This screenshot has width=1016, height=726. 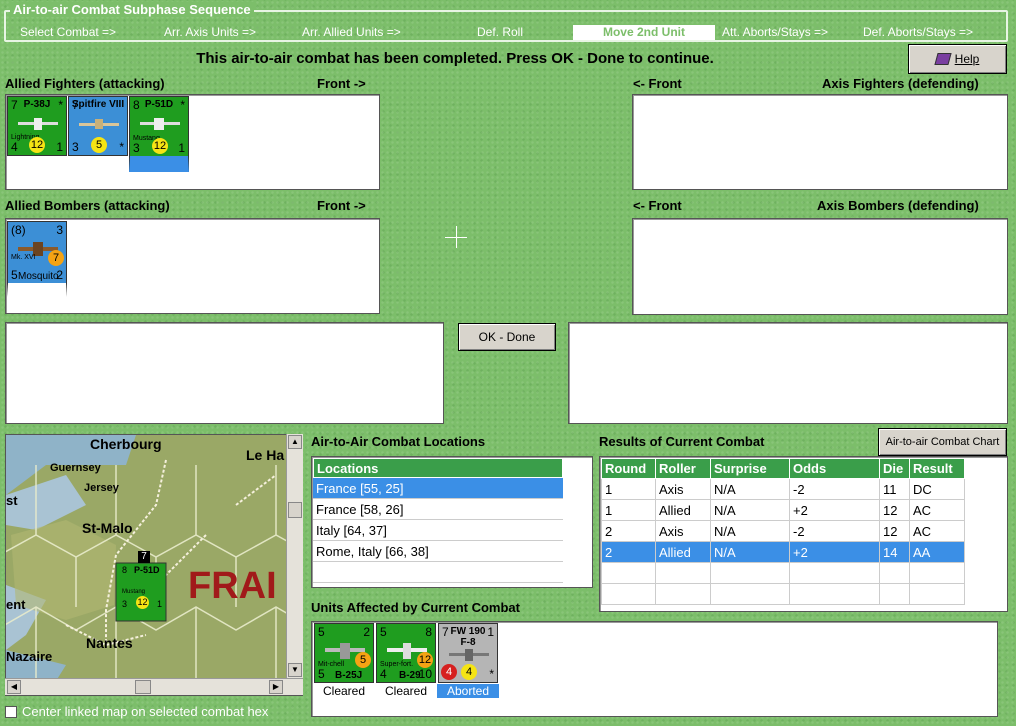 I want to click on unit-counter-b29: 5 8 Super-fort. 4 B-29 12 10, so click(x=406, y=653).